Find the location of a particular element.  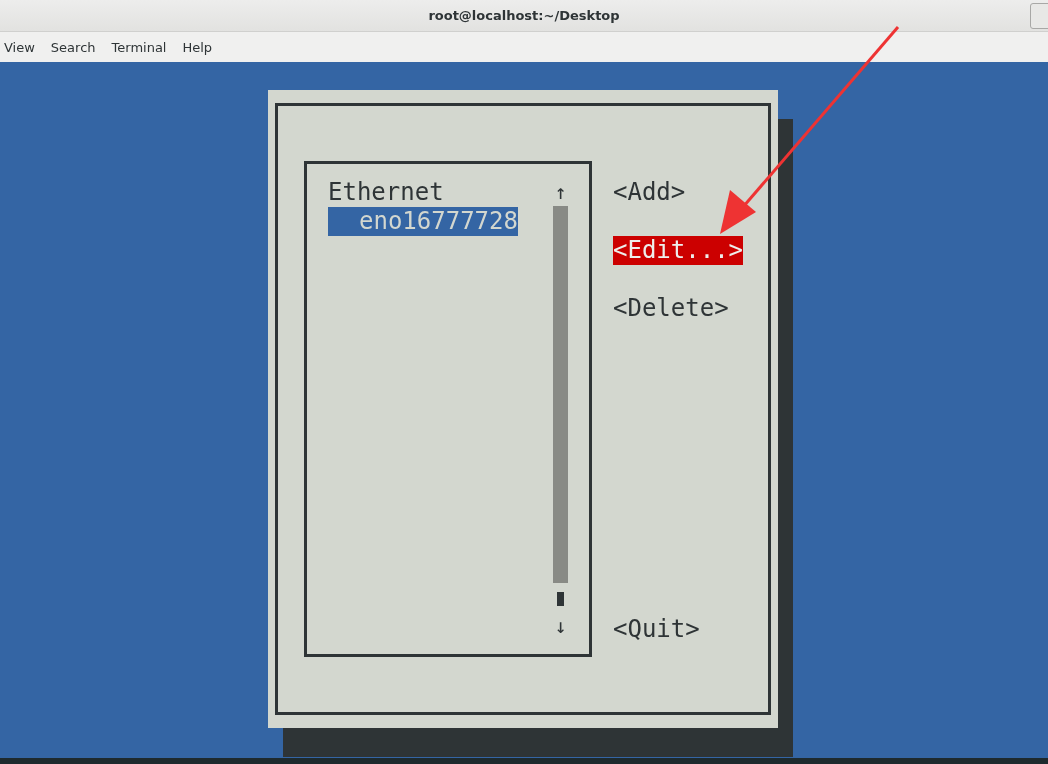

menu-button: <Edit...> is located at coordinates (678, 250).